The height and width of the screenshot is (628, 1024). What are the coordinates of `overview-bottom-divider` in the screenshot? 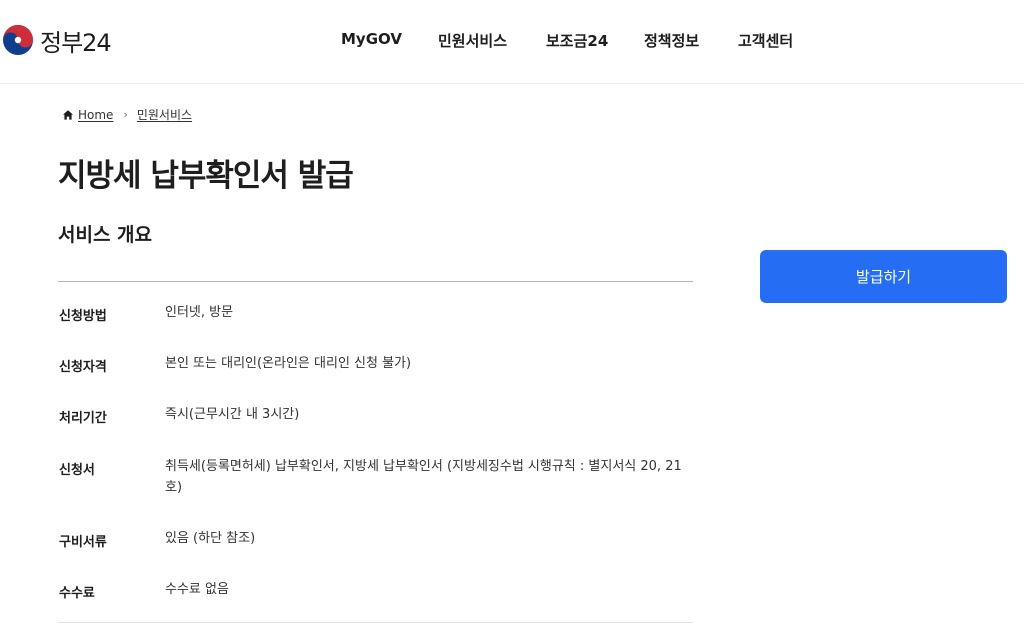 It's located at (375, 622).